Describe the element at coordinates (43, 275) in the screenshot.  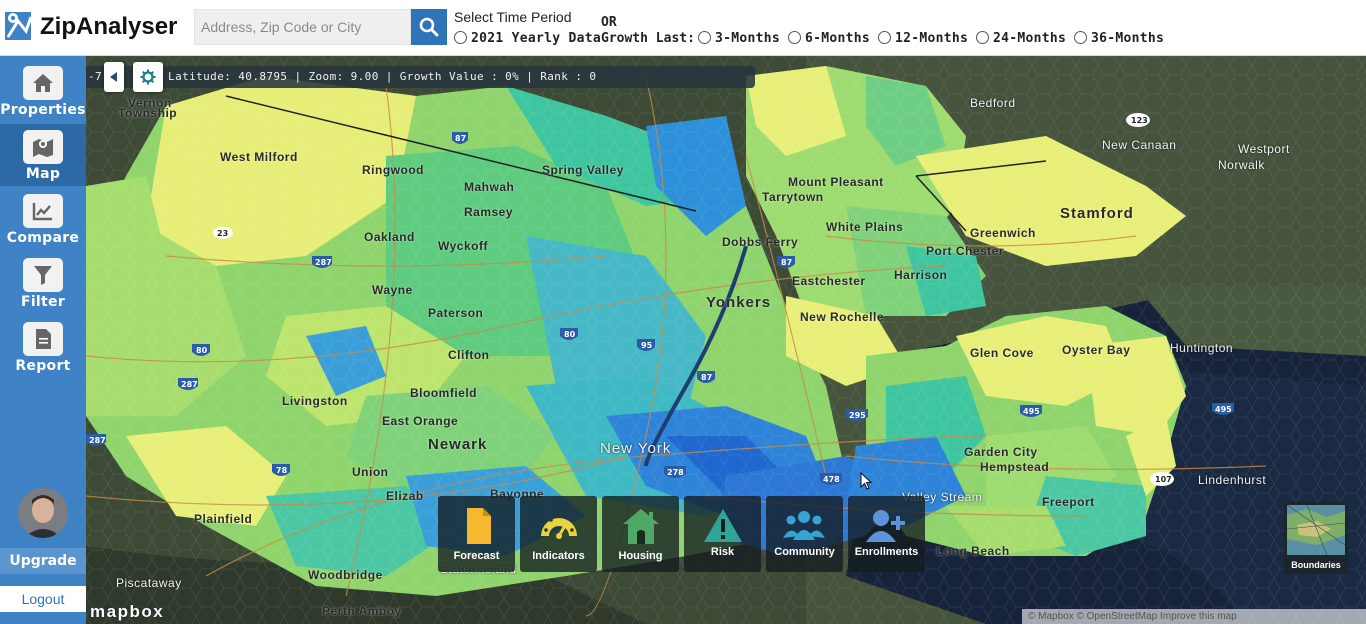
I see `filter-icon` at that location.